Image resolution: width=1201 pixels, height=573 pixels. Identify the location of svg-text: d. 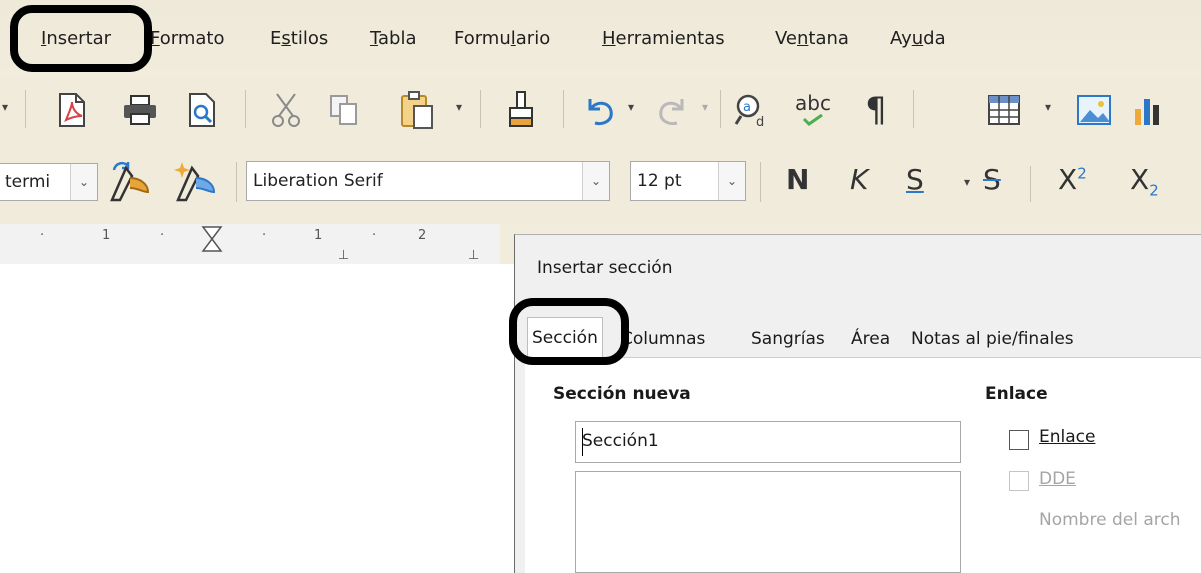
(760, 121).